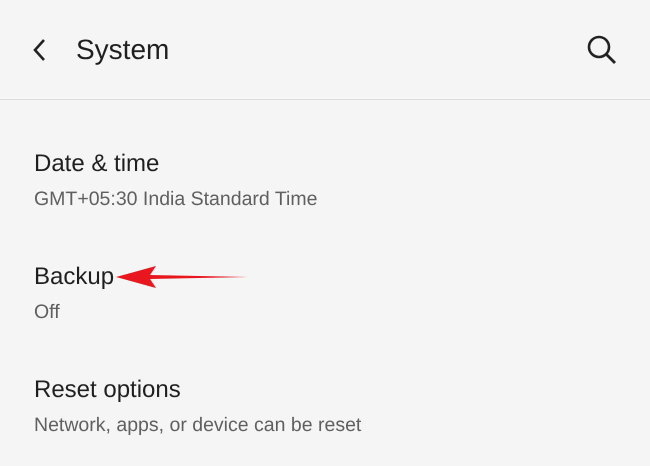 This screenshot has width=650, height=466. I want to click on setting-title: Reset options, so click(107, 390).